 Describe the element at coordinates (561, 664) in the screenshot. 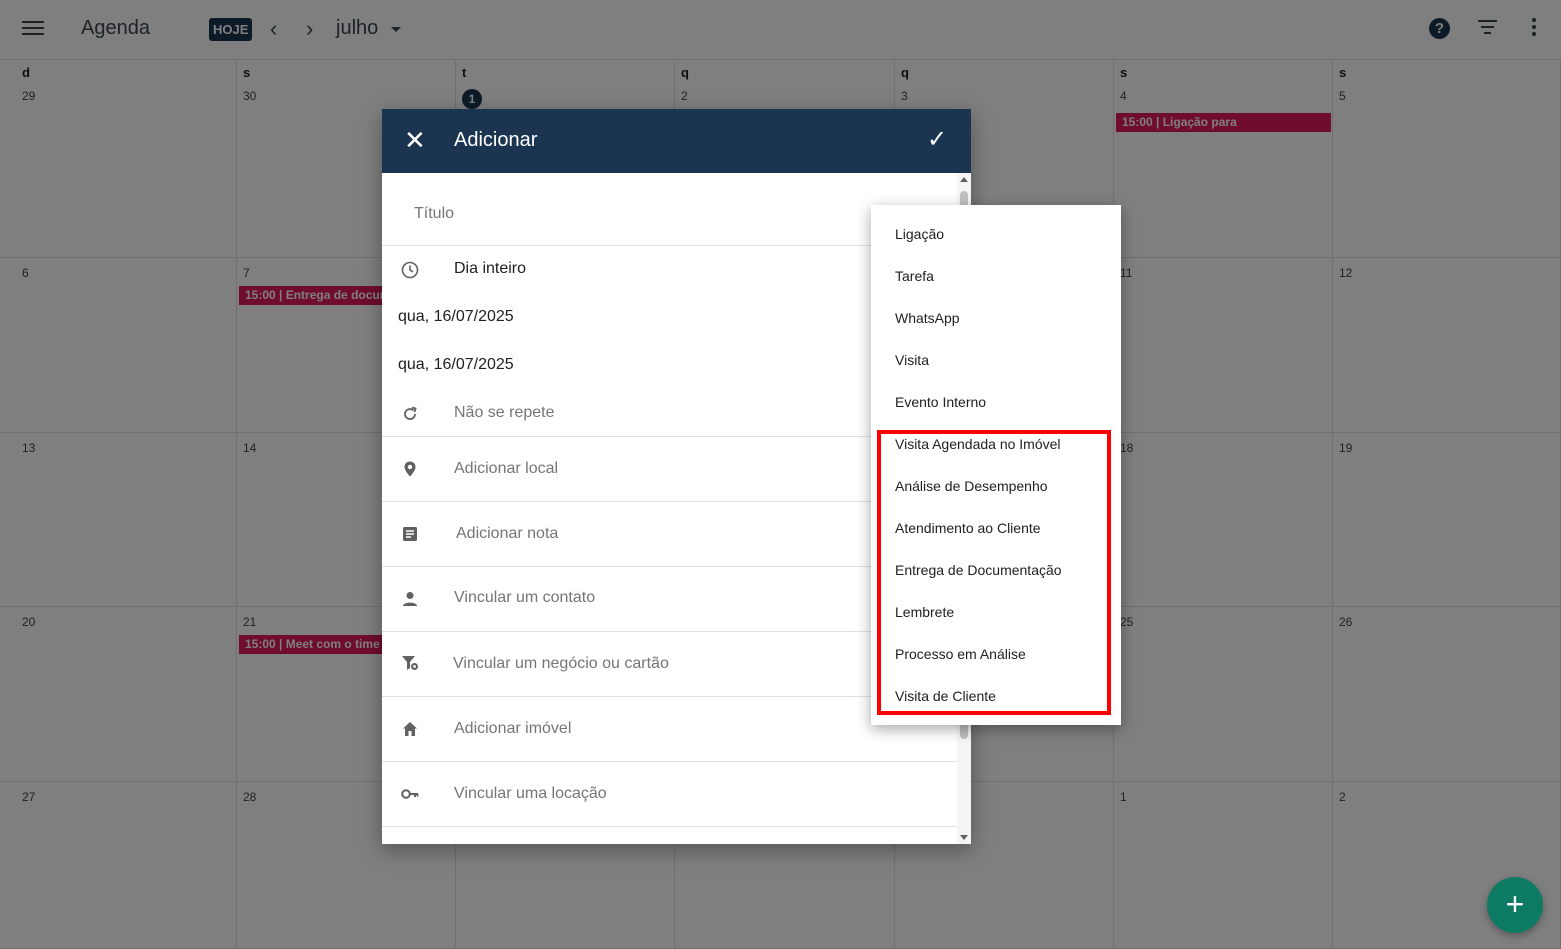

I see `deal-input: Vincular um negócio ou cartão` at that location.